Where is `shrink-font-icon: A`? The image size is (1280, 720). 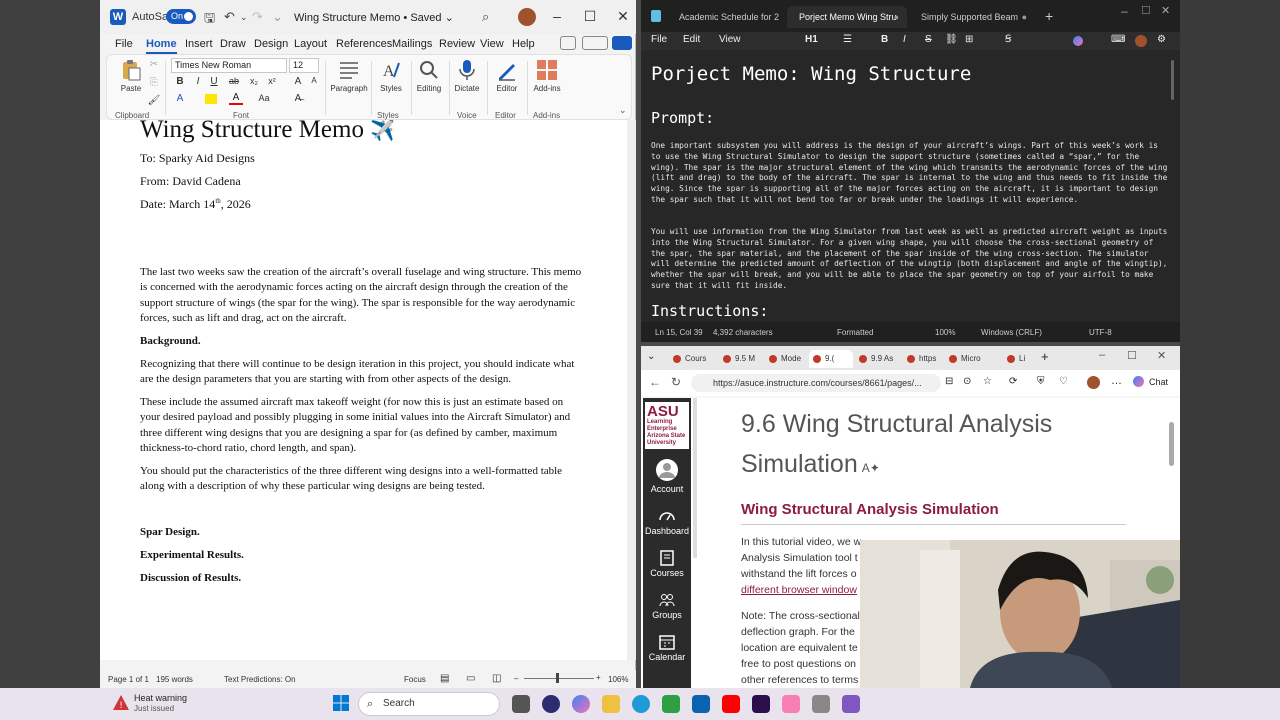
shrink-font-icon: A is located at coordinates (314, 80).